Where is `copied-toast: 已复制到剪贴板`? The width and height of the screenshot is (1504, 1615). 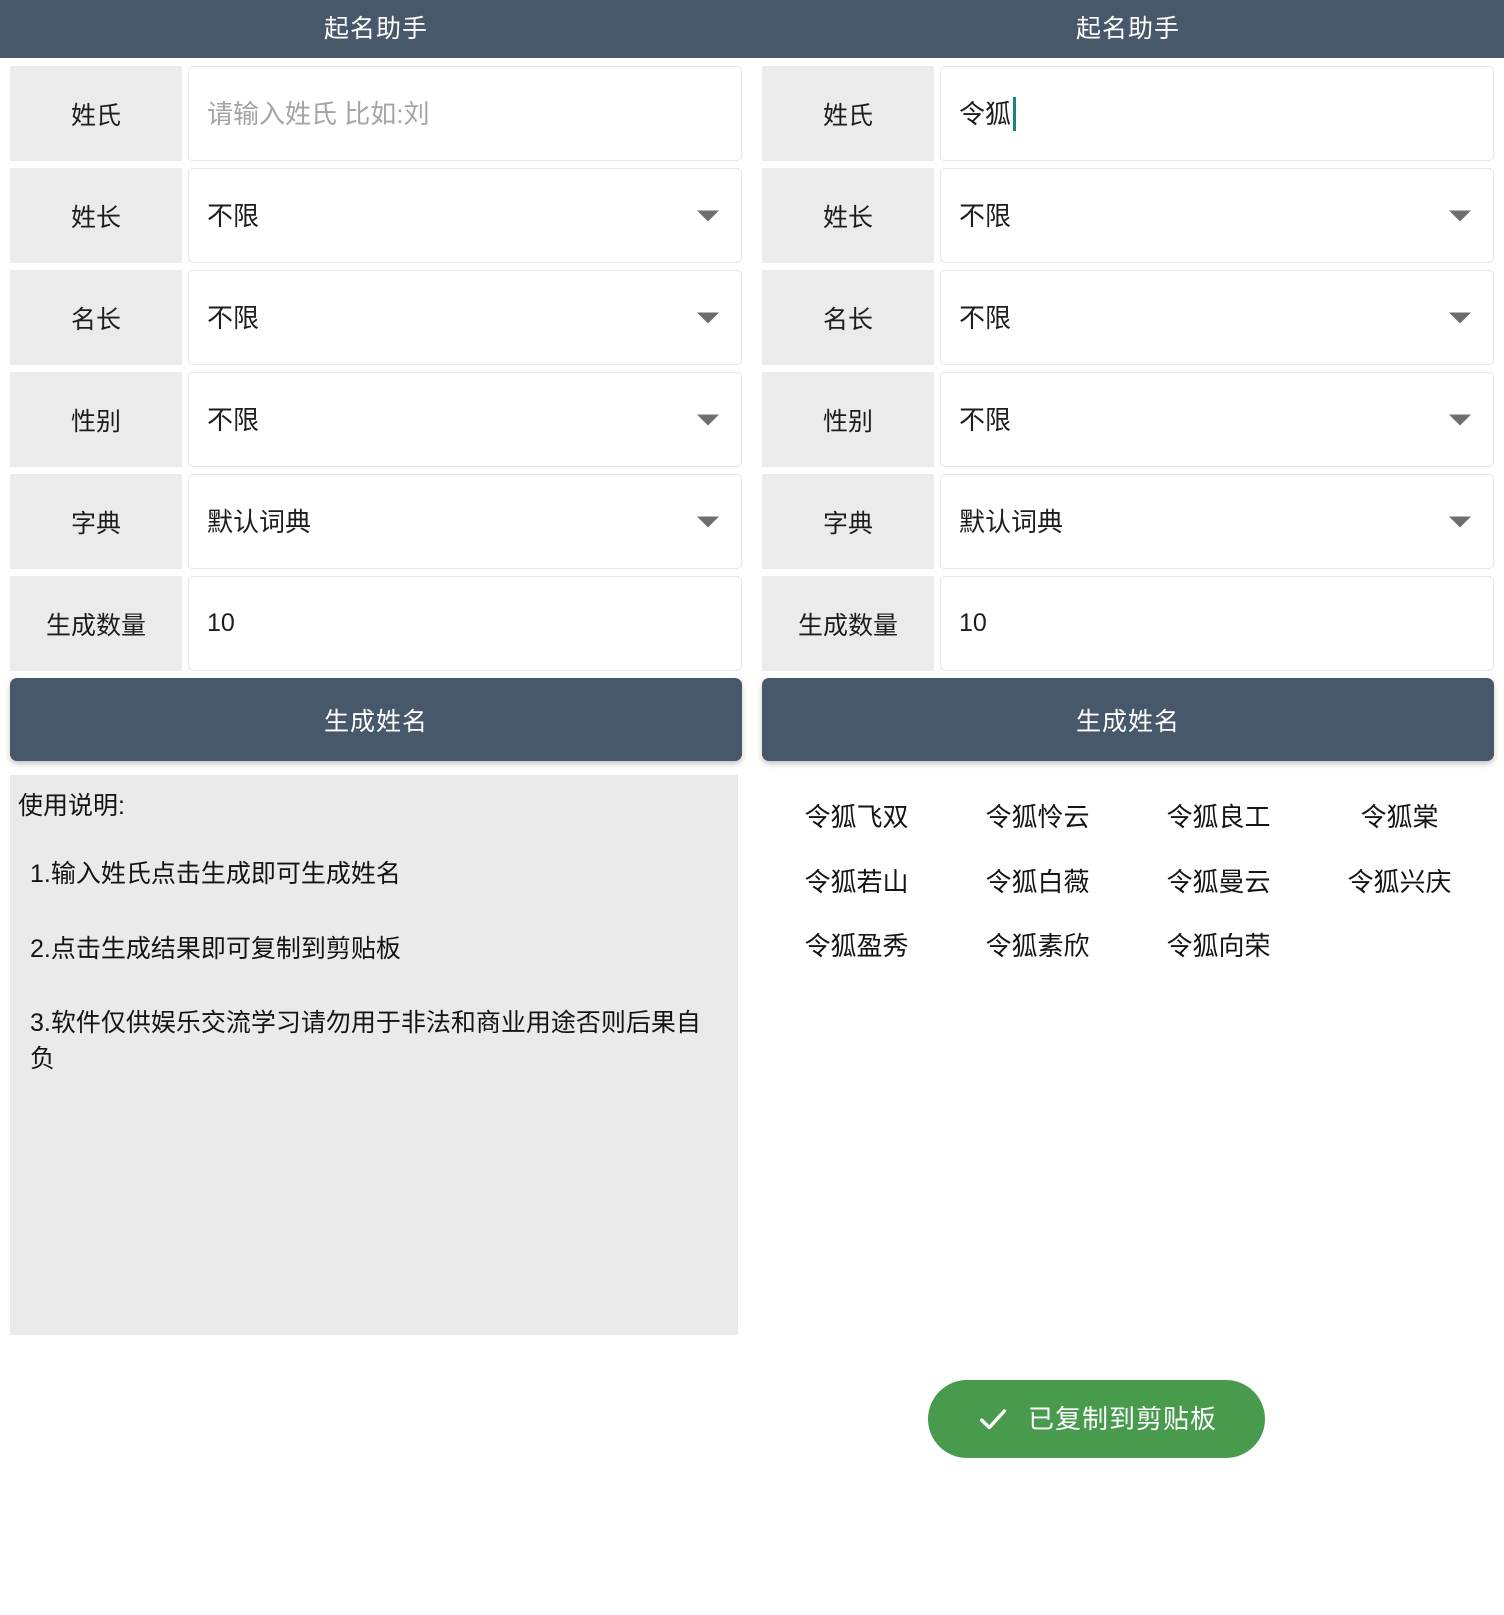
copied-toast: 已复制到剪贴板 is located at coordinates (1096, 1419).